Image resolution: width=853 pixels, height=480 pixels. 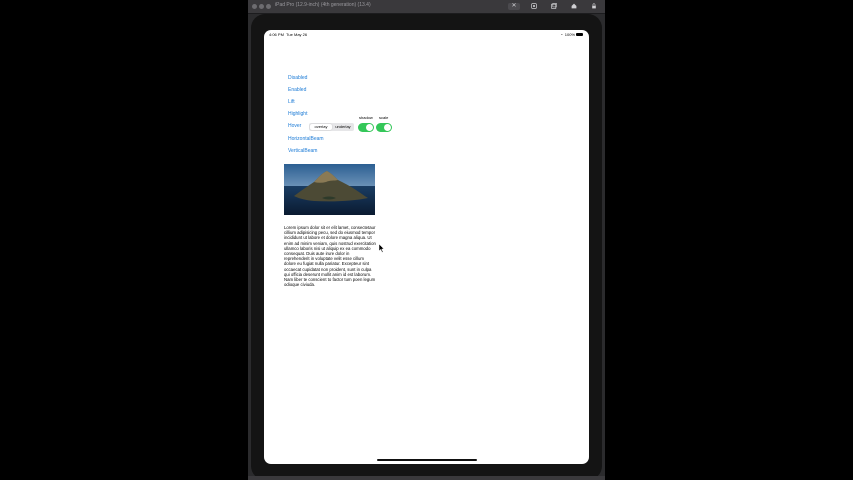 I want to click on menu-item-horizontal-beam: HorizontalBeam, so click(x=306, y=139).